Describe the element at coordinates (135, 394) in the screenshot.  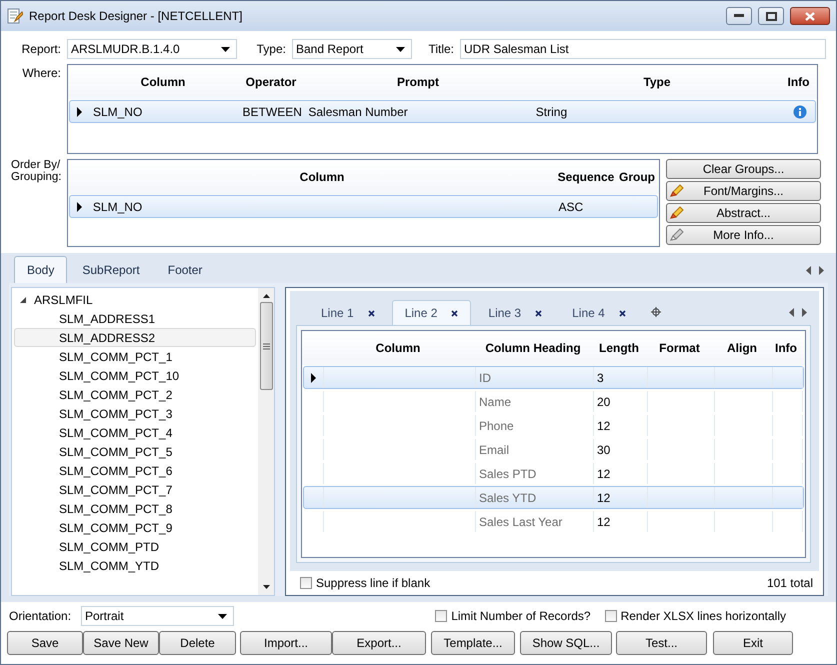
I see `tree-item: SLM_COMM_PCT_2` at that location.